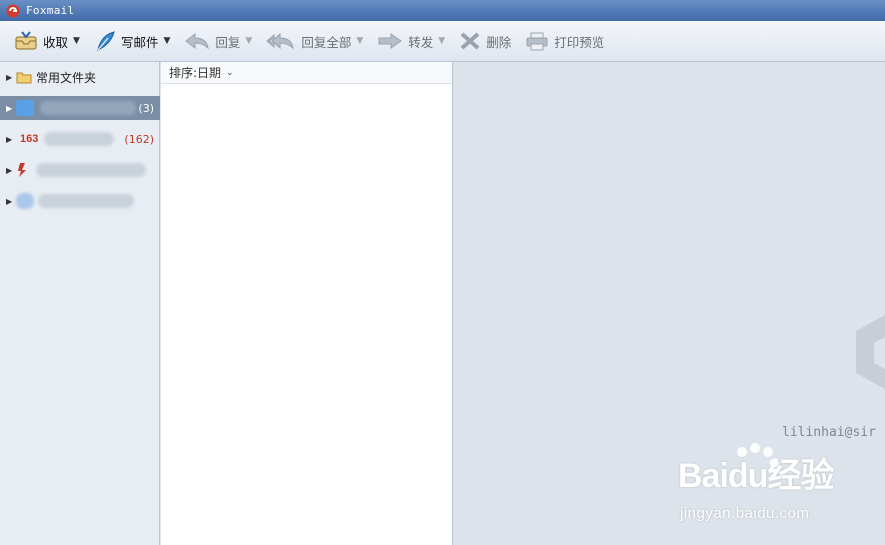  Describe the element at coordinates (758, 455) in the screenshot. I see `paw-icon` at that location.